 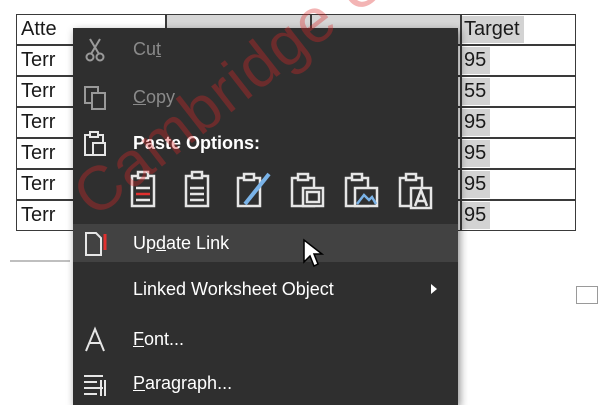 What do you see at coordinates (415, 190) in the screenshot?
I see `keep-text-only-icon` at bounding box center [415, 190].